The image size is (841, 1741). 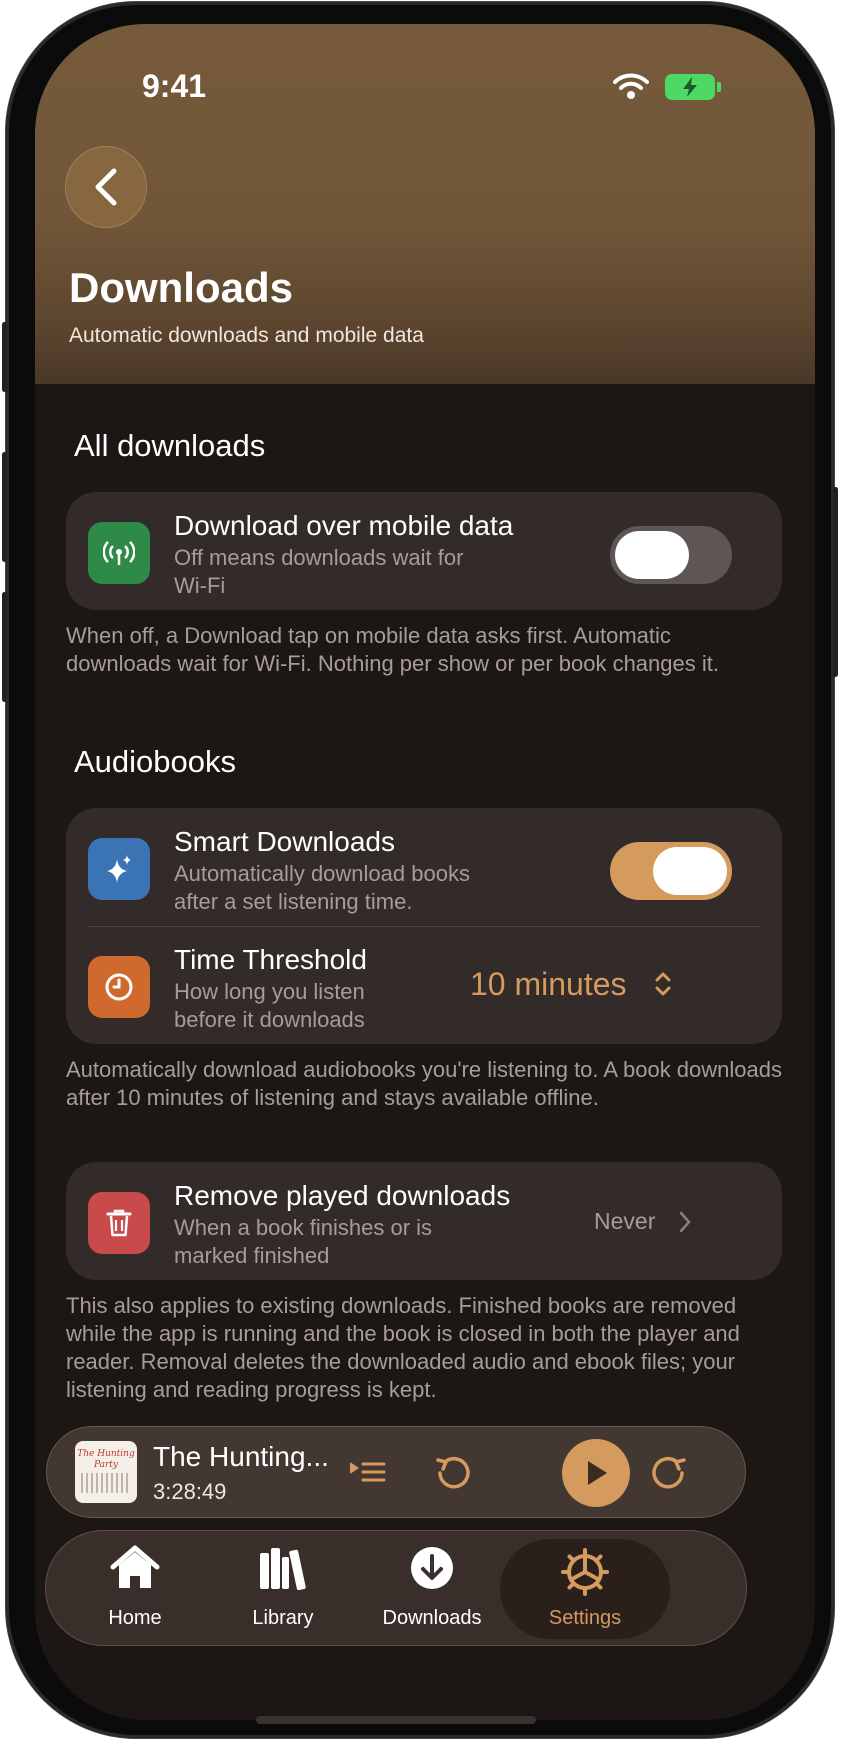 What do you see at coordinates (396, 1720) in the screenshot?
I see `home-indicator` at bounding box center [396, 1720].